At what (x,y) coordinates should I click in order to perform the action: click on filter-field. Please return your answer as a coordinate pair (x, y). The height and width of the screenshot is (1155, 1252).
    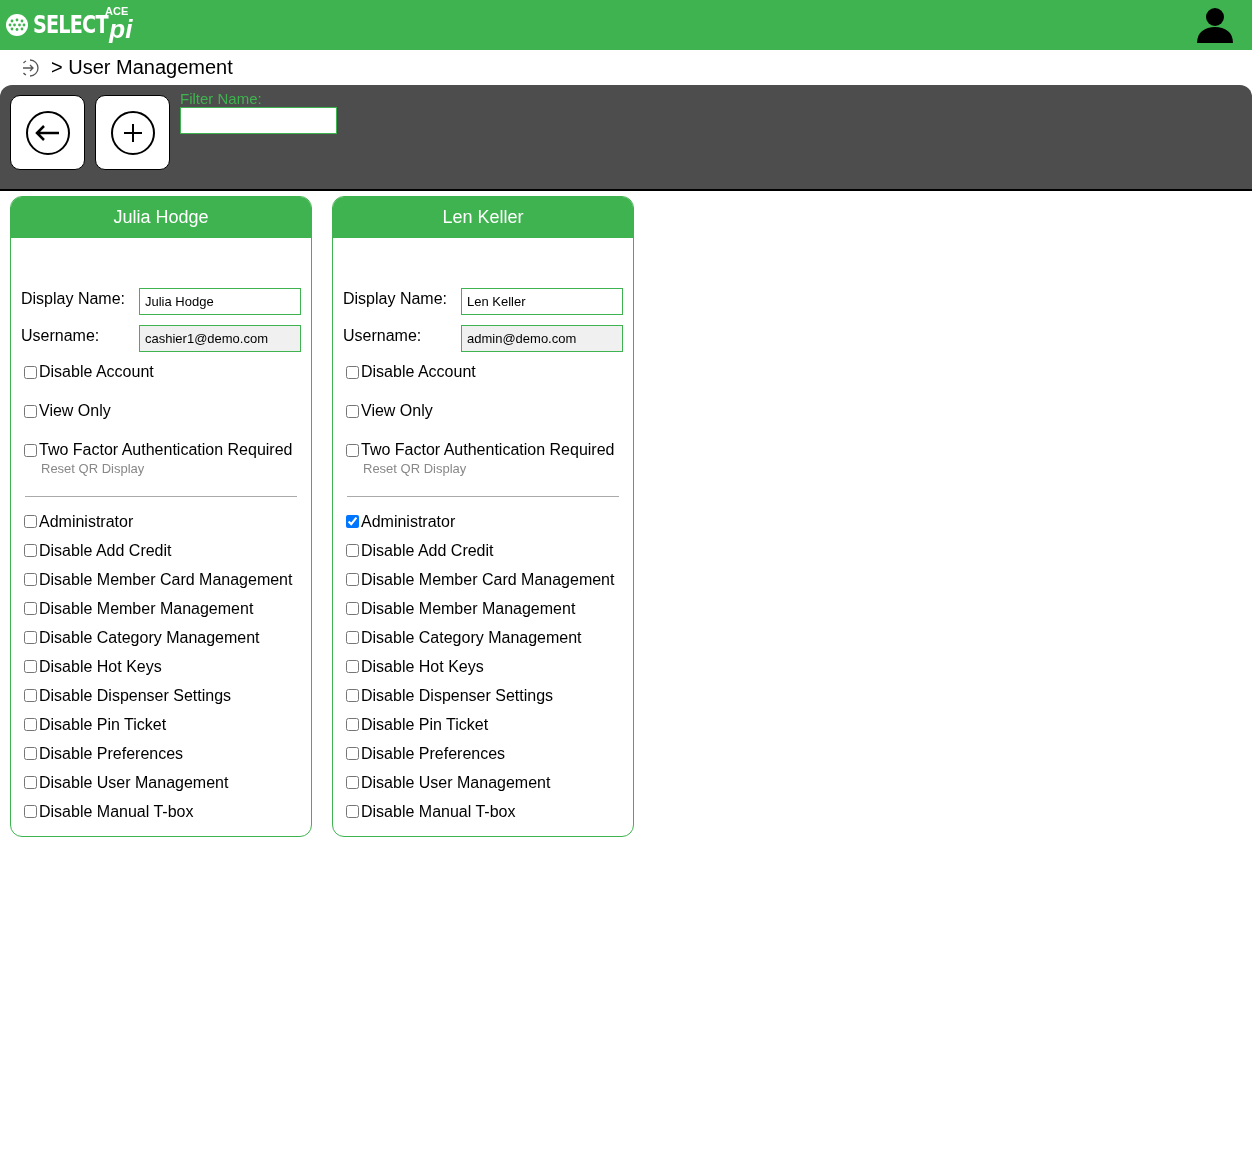
    Looking at the image, I should click on (258, 120).